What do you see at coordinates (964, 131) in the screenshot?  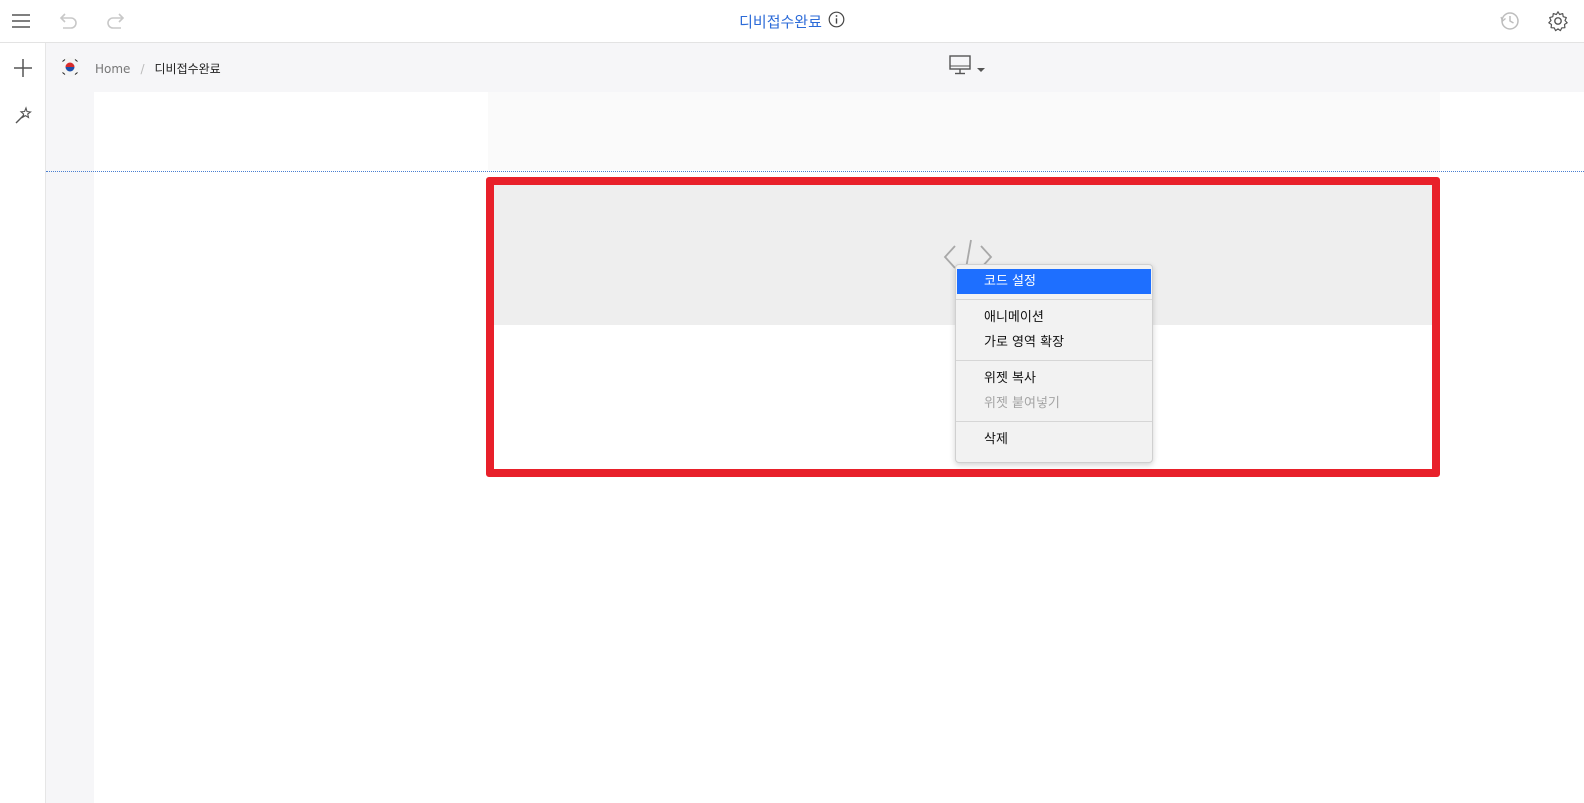 I see `header-section-placeholder` at bounding box center [964, 131].